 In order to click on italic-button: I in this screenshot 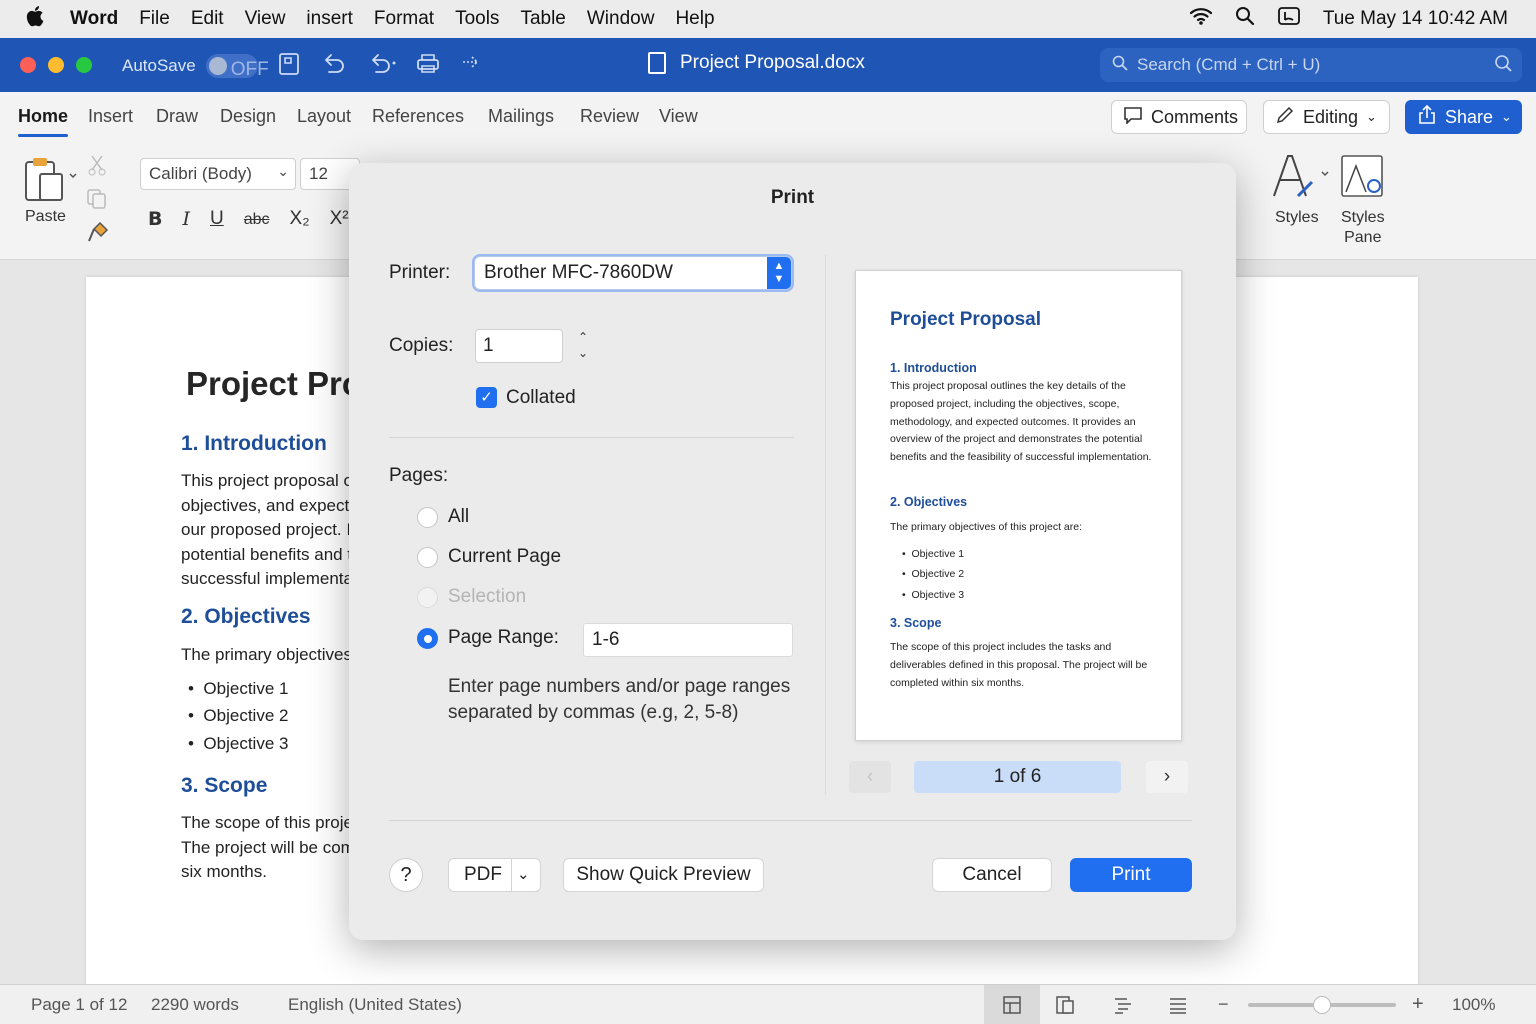, I will do `click(186, 219)`.